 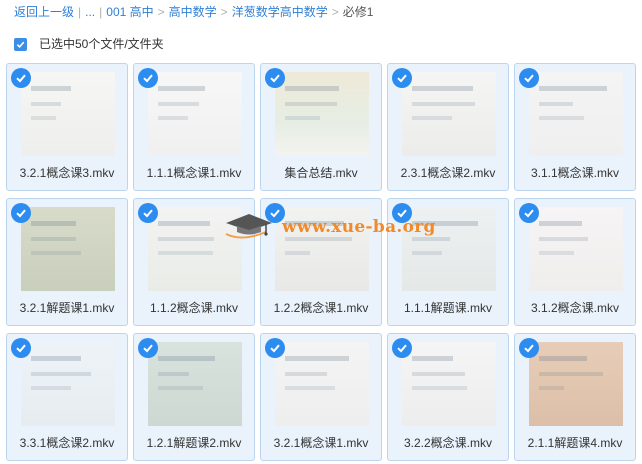 What do you see at coordinates (448, 308) in the screenshot?
I see `file-name: 1.1.1解题课.mkv` at bounding box center [448, 308].